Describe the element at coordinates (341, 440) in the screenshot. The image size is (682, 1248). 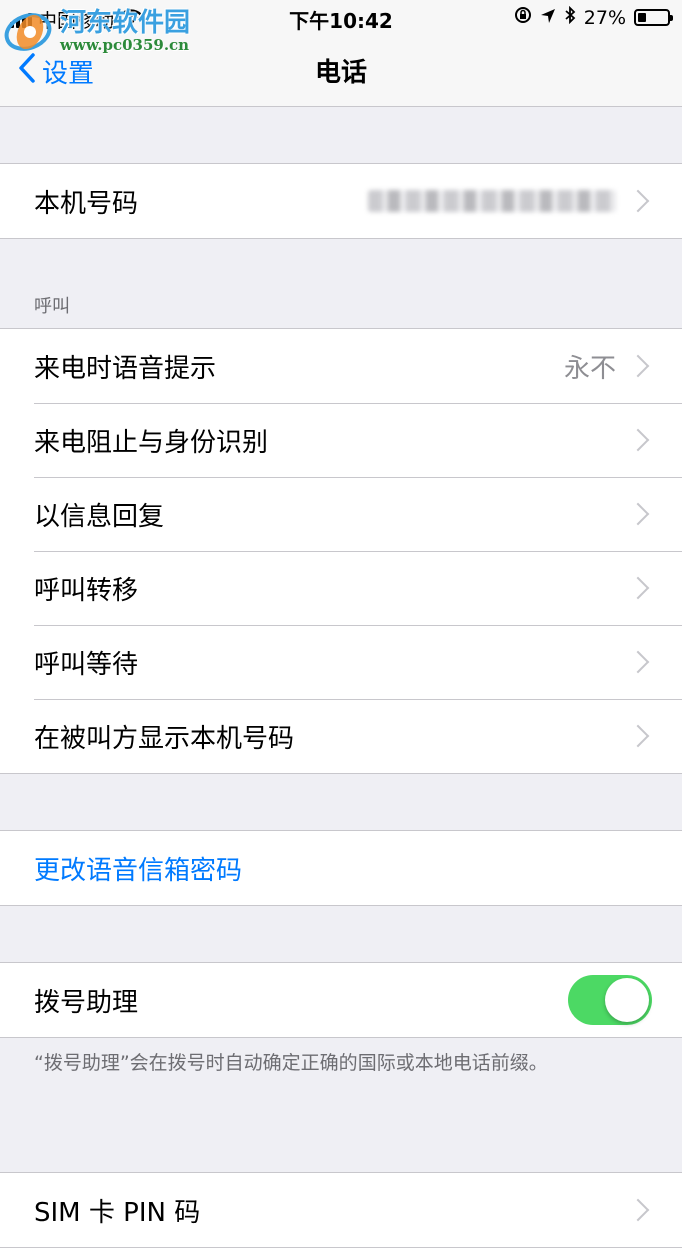
I see `call-blocking-row: 来电阻止与身份识别` at that location.